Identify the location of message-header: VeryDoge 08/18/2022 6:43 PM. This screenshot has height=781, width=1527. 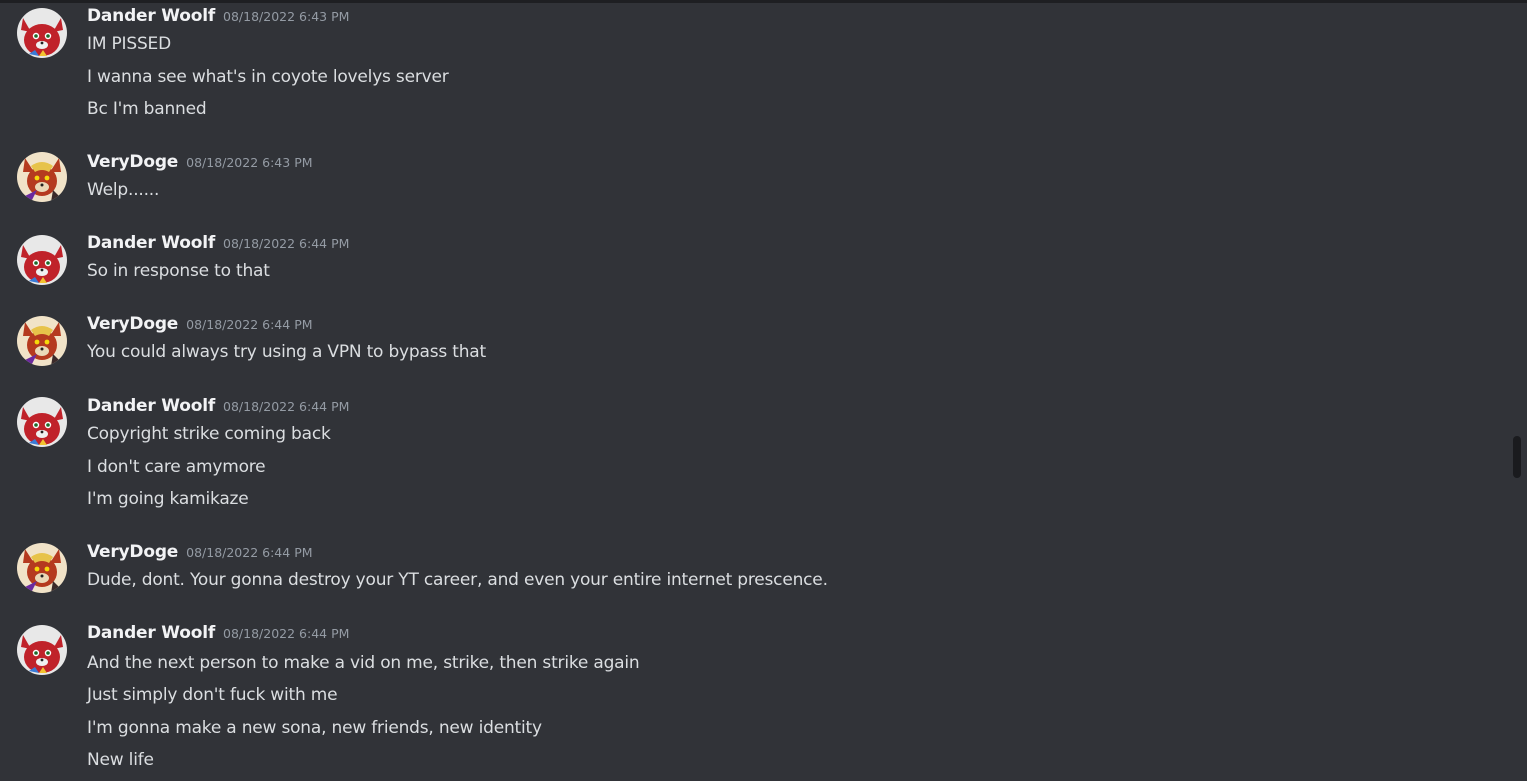
(200, 164).